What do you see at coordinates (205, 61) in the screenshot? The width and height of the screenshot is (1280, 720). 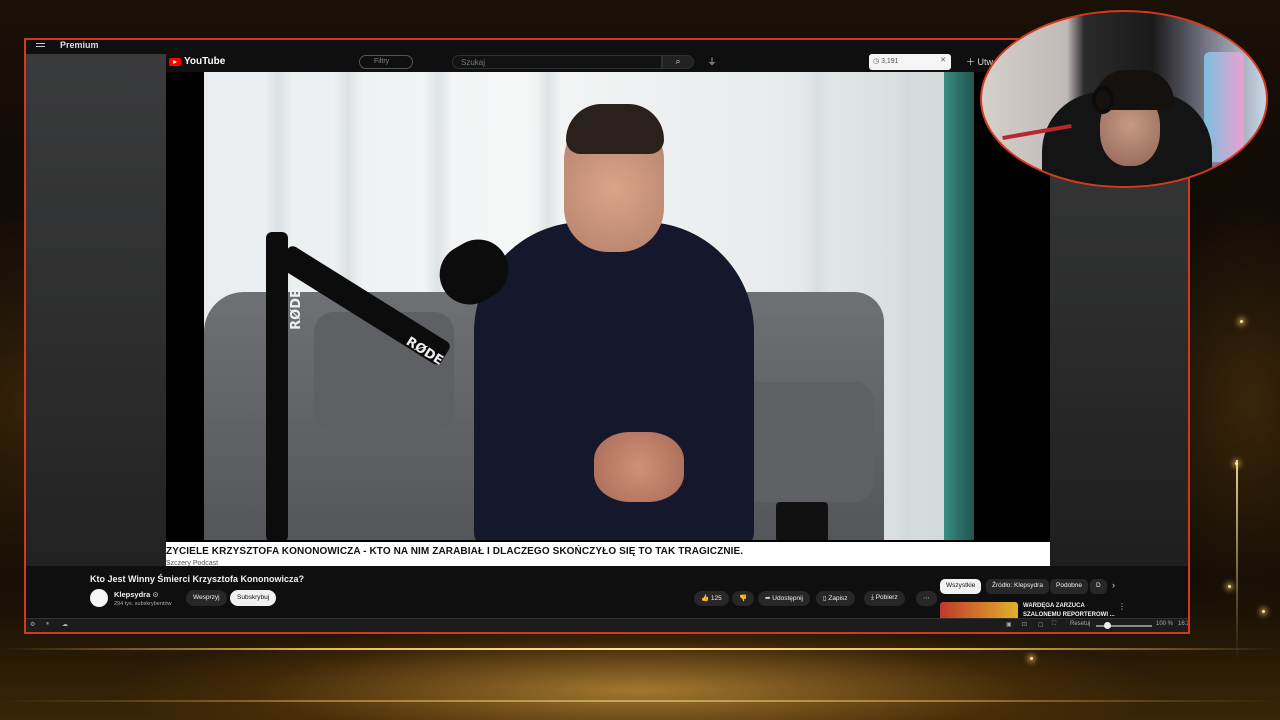 I see `youtube-logo-text: YouTube` at bounding box center [205, 61].